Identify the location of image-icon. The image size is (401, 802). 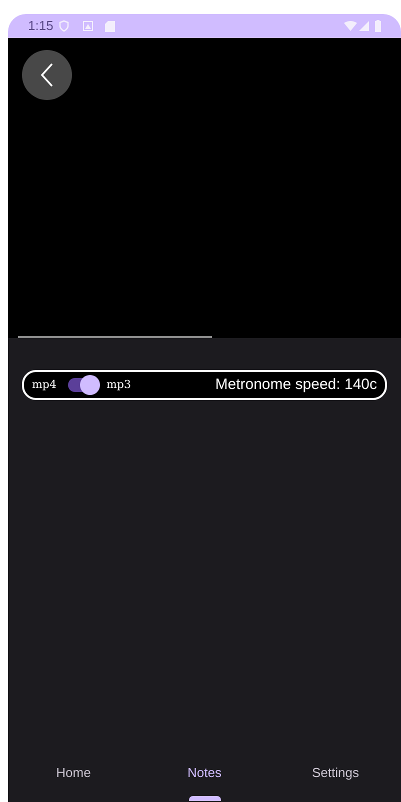
(88, 26).